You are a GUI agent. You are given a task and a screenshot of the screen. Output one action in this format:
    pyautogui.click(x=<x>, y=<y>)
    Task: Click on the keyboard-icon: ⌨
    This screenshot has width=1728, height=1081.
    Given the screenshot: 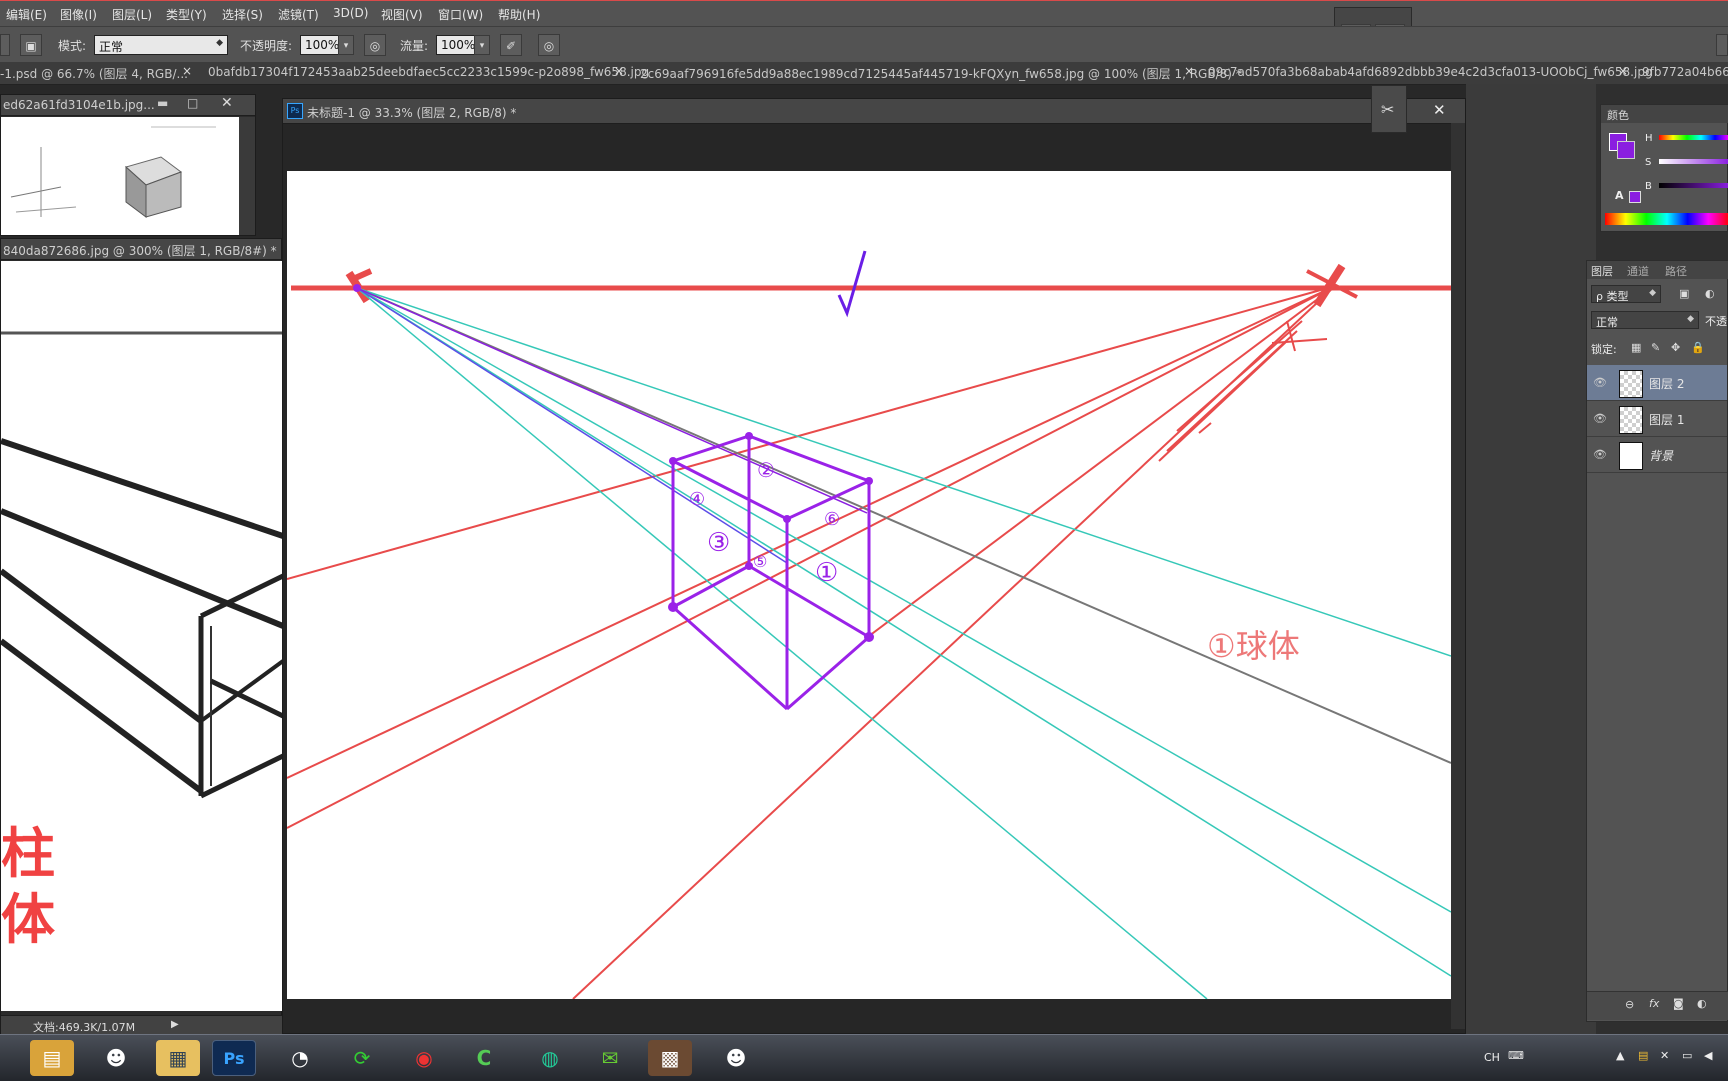 What is the action you would take?
    pyautogui.click(x=1516, y=1055)
    